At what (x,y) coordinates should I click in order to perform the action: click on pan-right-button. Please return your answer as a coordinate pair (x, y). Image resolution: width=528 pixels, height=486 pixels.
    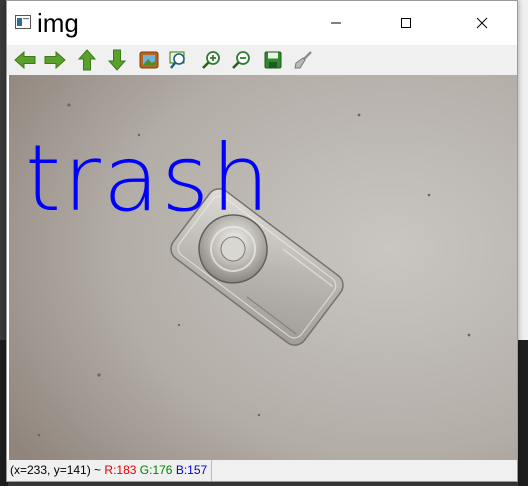
    Looking at the image, I should click on (55, 60).